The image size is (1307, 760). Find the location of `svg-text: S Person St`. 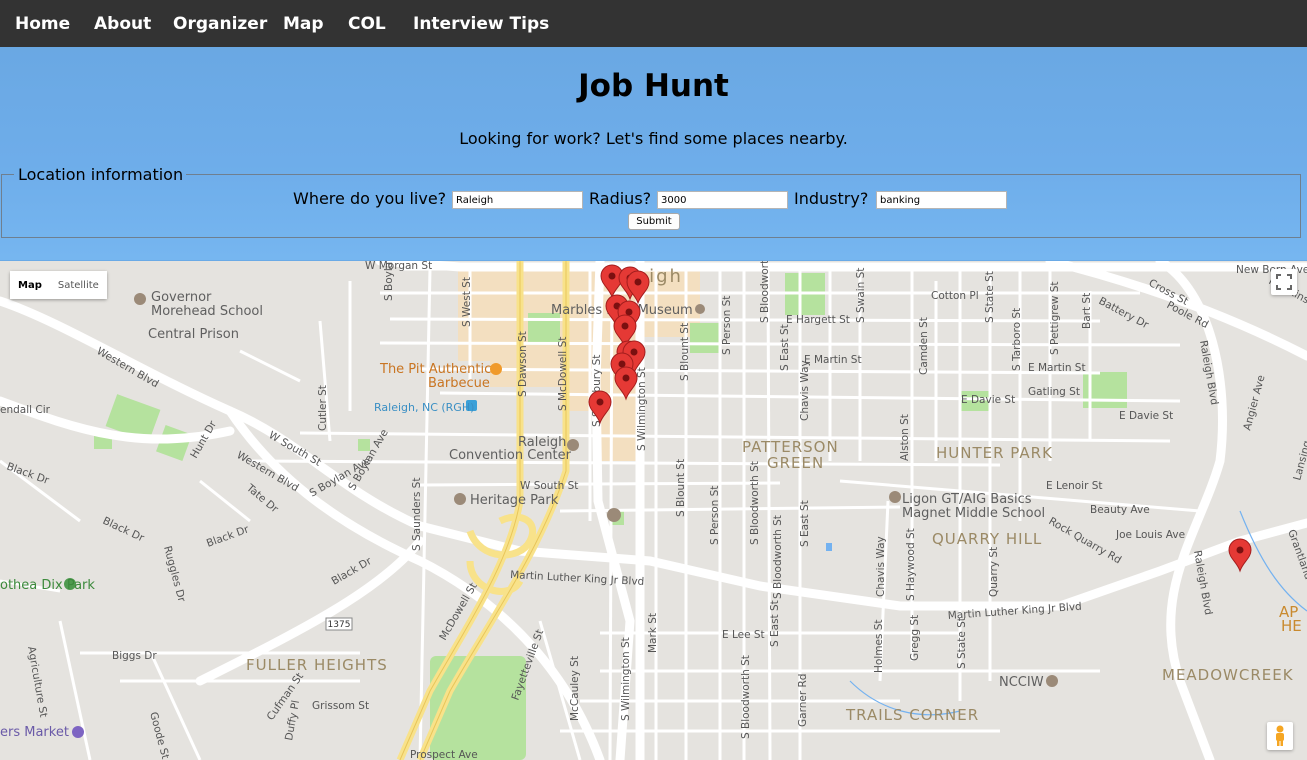

svg-text: S Person St is located at coordinates (715, 515).